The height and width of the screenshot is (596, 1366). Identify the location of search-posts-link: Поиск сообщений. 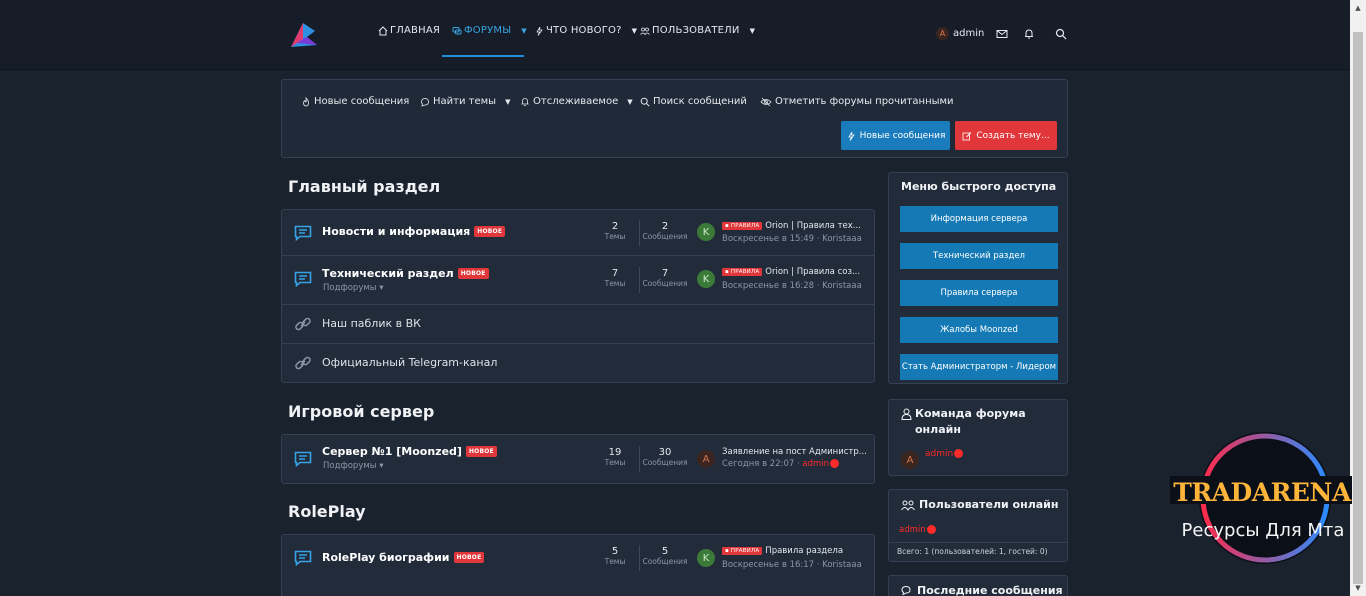
(693, 101).